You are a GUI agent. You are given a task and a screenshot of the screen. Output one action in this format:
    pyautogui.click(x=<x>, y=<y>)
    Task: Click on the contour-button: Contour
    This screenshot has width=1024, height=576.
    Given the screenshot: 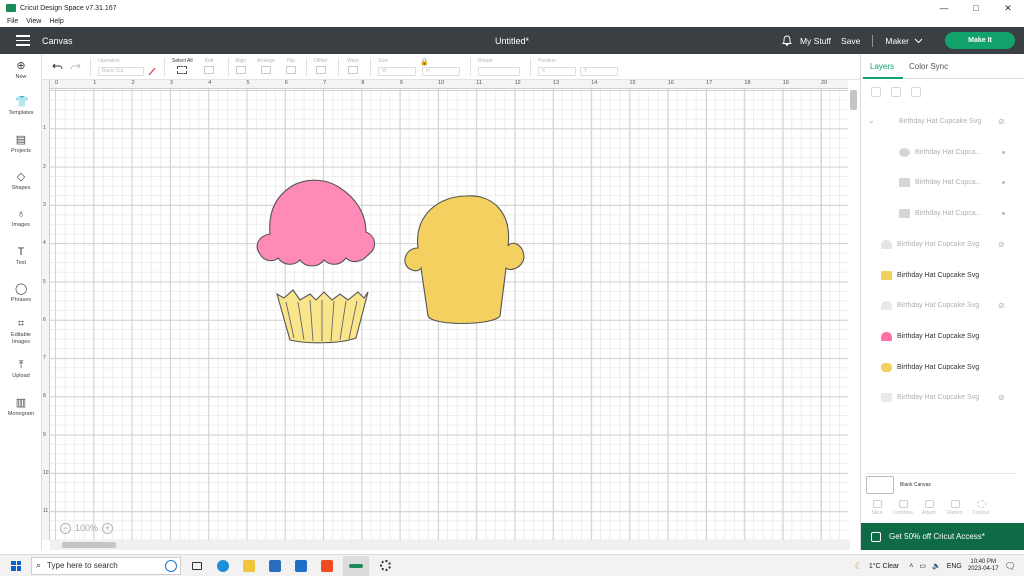 What is the action you would take?
    pyautogui.click(x=981, y=508)
    